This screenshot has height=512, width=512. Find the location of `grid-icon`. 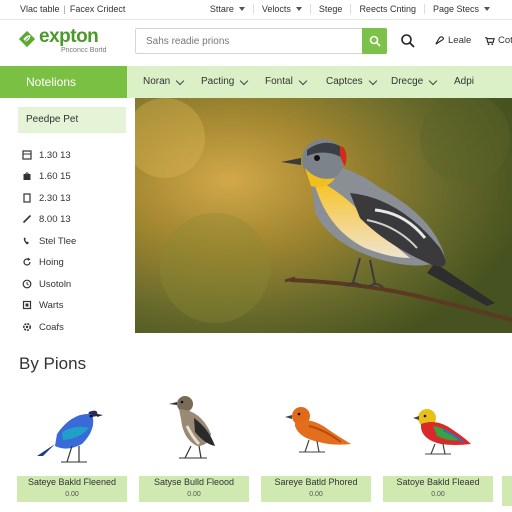

grid-icon is located at coordinates (27, 155).